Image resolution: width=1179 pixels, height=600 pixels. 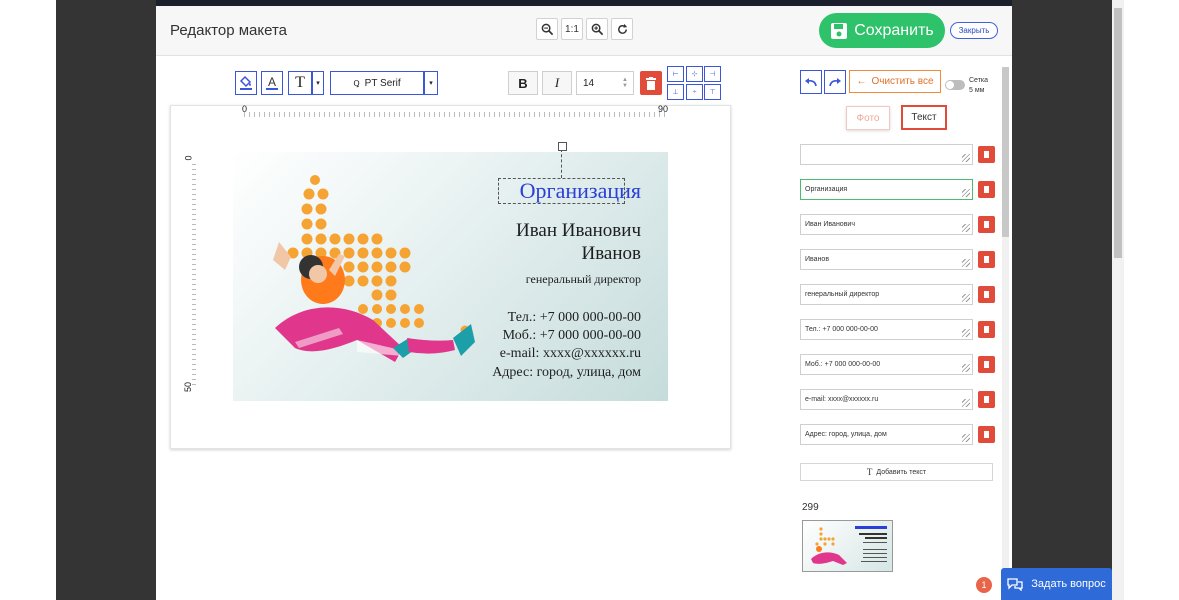 What do you see at coordinates (377, 83) in the screenshot?
I see `font-family-select: Ꝗ PT Serif` at bounding box center [377, 83].